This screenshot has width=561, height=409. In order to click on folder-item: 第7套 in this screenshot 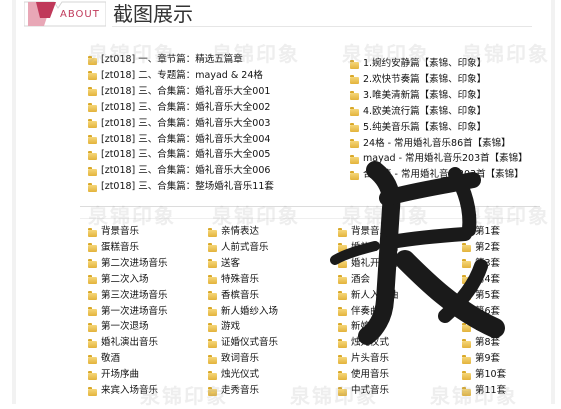, I will do `click(481, 327)`.